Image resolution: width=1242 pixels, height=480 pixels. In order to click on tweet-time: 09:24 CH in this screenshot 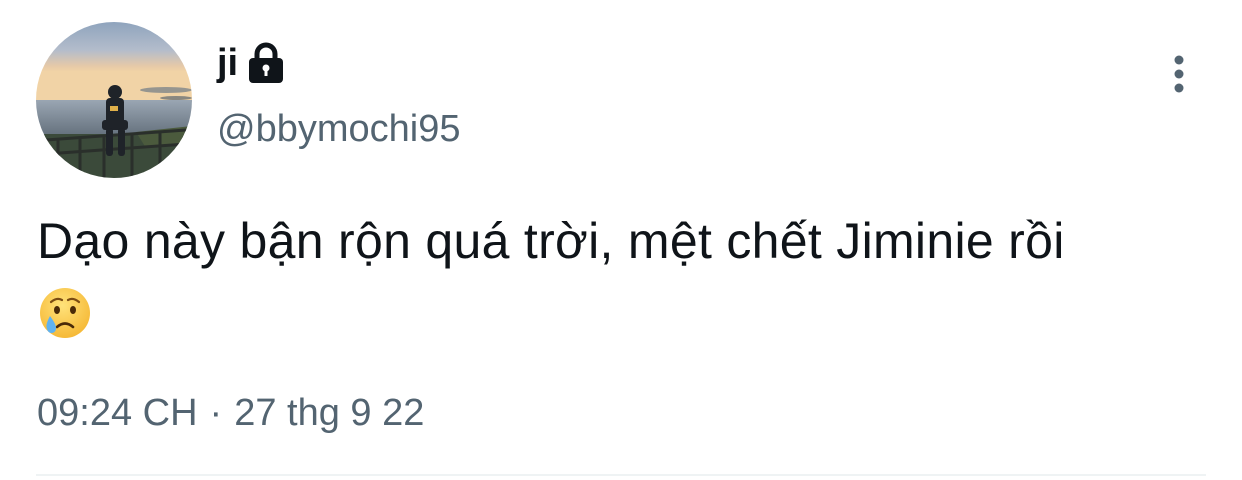, I will do `click(117, 413)`.